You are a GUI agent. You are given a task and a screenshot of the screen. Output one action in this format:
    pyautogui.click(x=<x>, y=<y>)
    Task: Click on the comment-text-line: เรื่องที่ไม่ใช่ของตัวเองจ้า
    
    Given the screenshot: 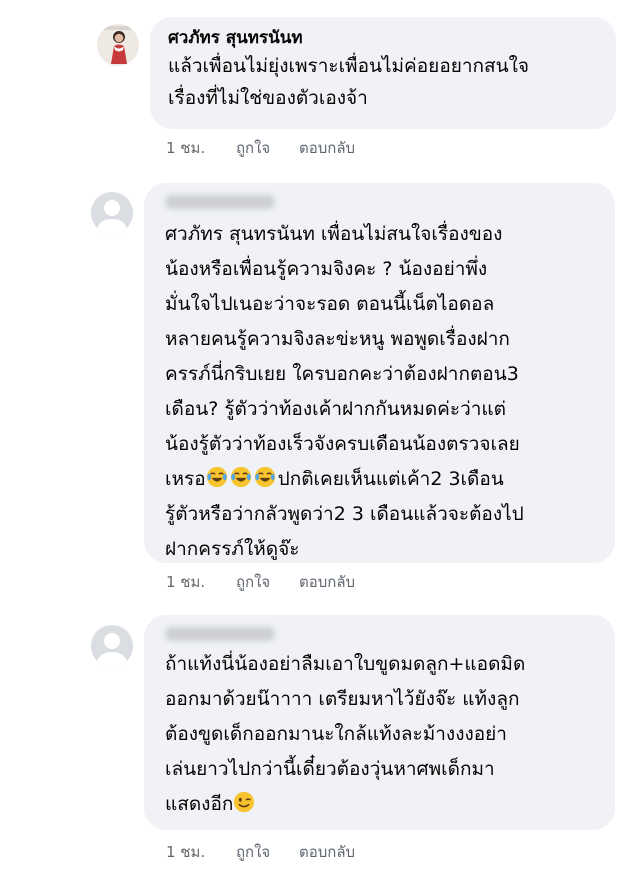 What is the action you would take?
    pyautogui.click(x=268, y=98)
    